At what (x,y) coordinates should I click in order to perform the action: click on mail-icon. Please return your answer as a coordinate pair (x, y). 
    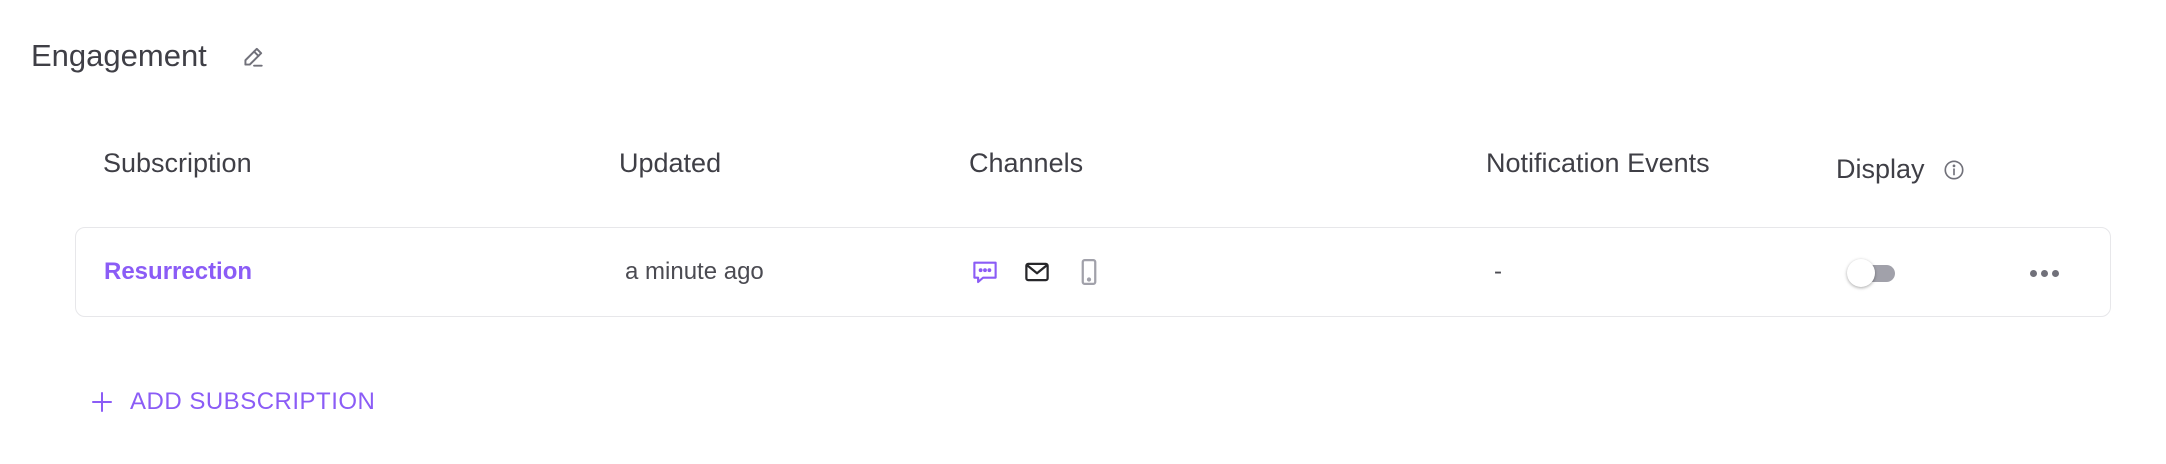
    Looking at the image, I should click on (1037, 272).